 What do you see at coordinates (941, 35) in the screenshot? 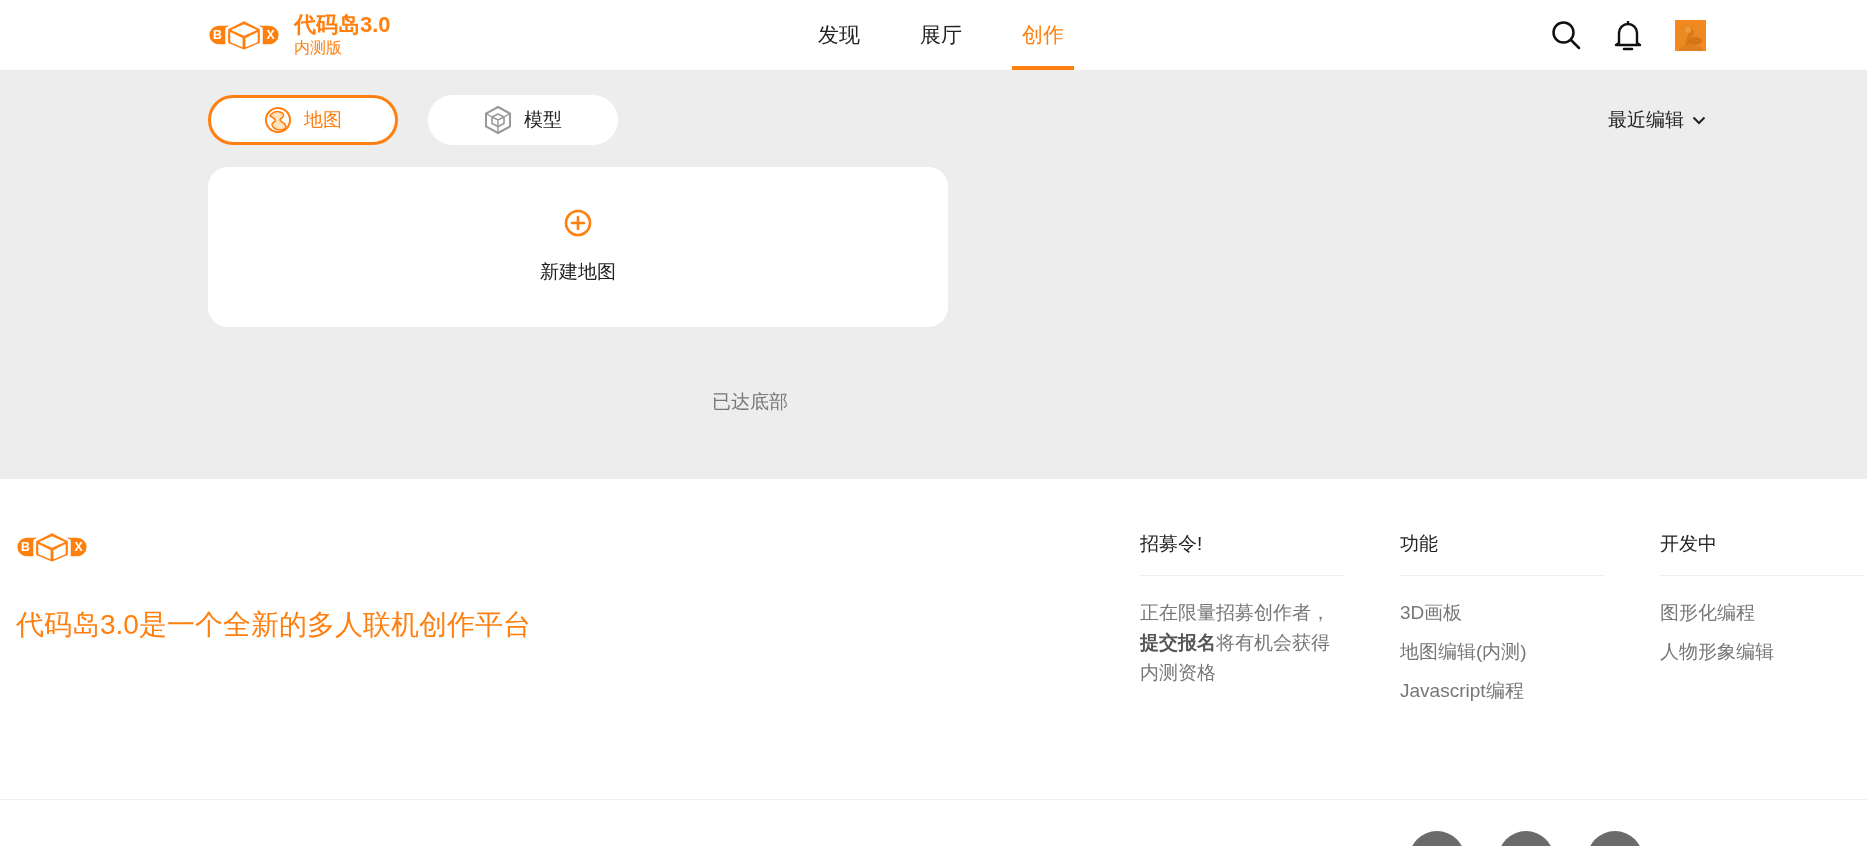
I see `nav-tab: 展厅` at bounding box center [941, 35].